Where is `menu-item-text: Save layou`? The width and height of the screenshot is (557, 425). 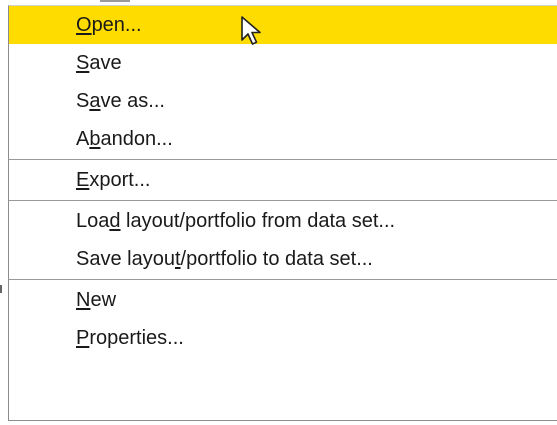 menu-item-text: Save layou is located at coordinates (125, 259).